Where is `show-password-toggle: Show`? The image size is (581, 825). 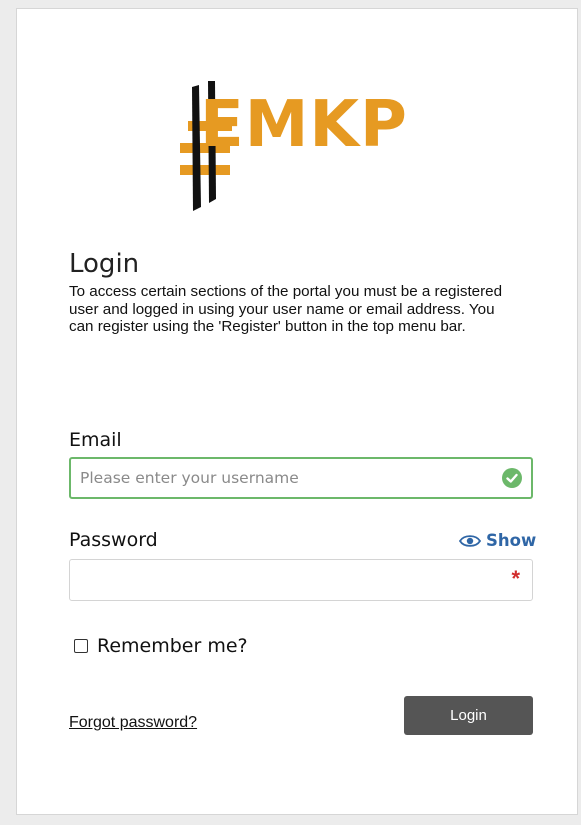 show-password-toggle: Show is located at coordinates (497, 540).